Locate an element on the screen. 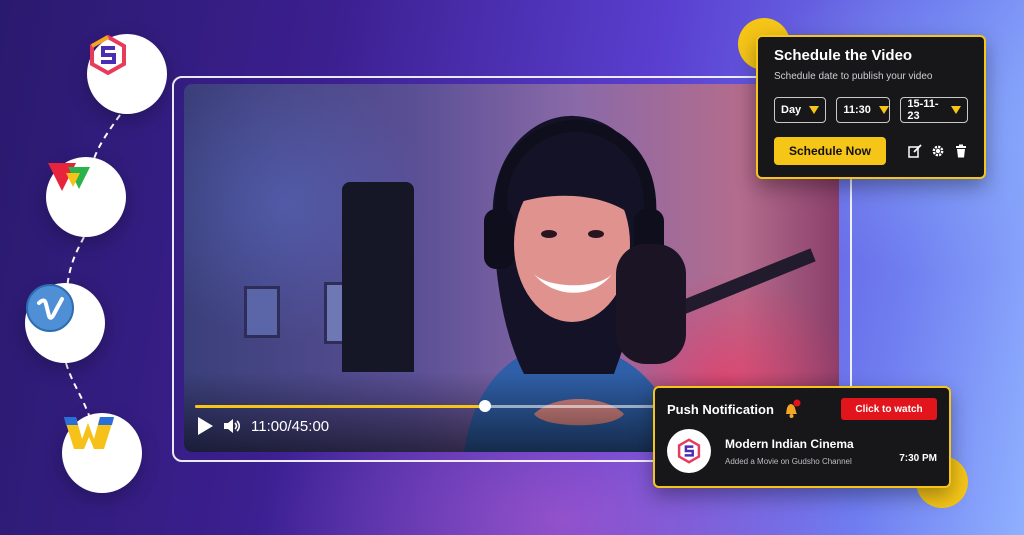  progress-bar is located at coordinates (425, 406).